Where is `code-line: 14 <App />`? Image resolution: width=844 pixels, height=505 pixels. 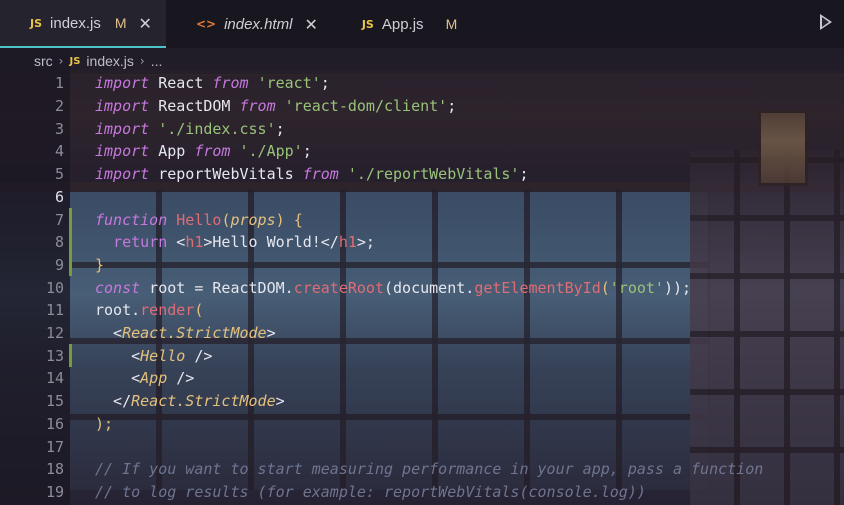 code-line: 14 <App /> is located at coordinates (422, 378).